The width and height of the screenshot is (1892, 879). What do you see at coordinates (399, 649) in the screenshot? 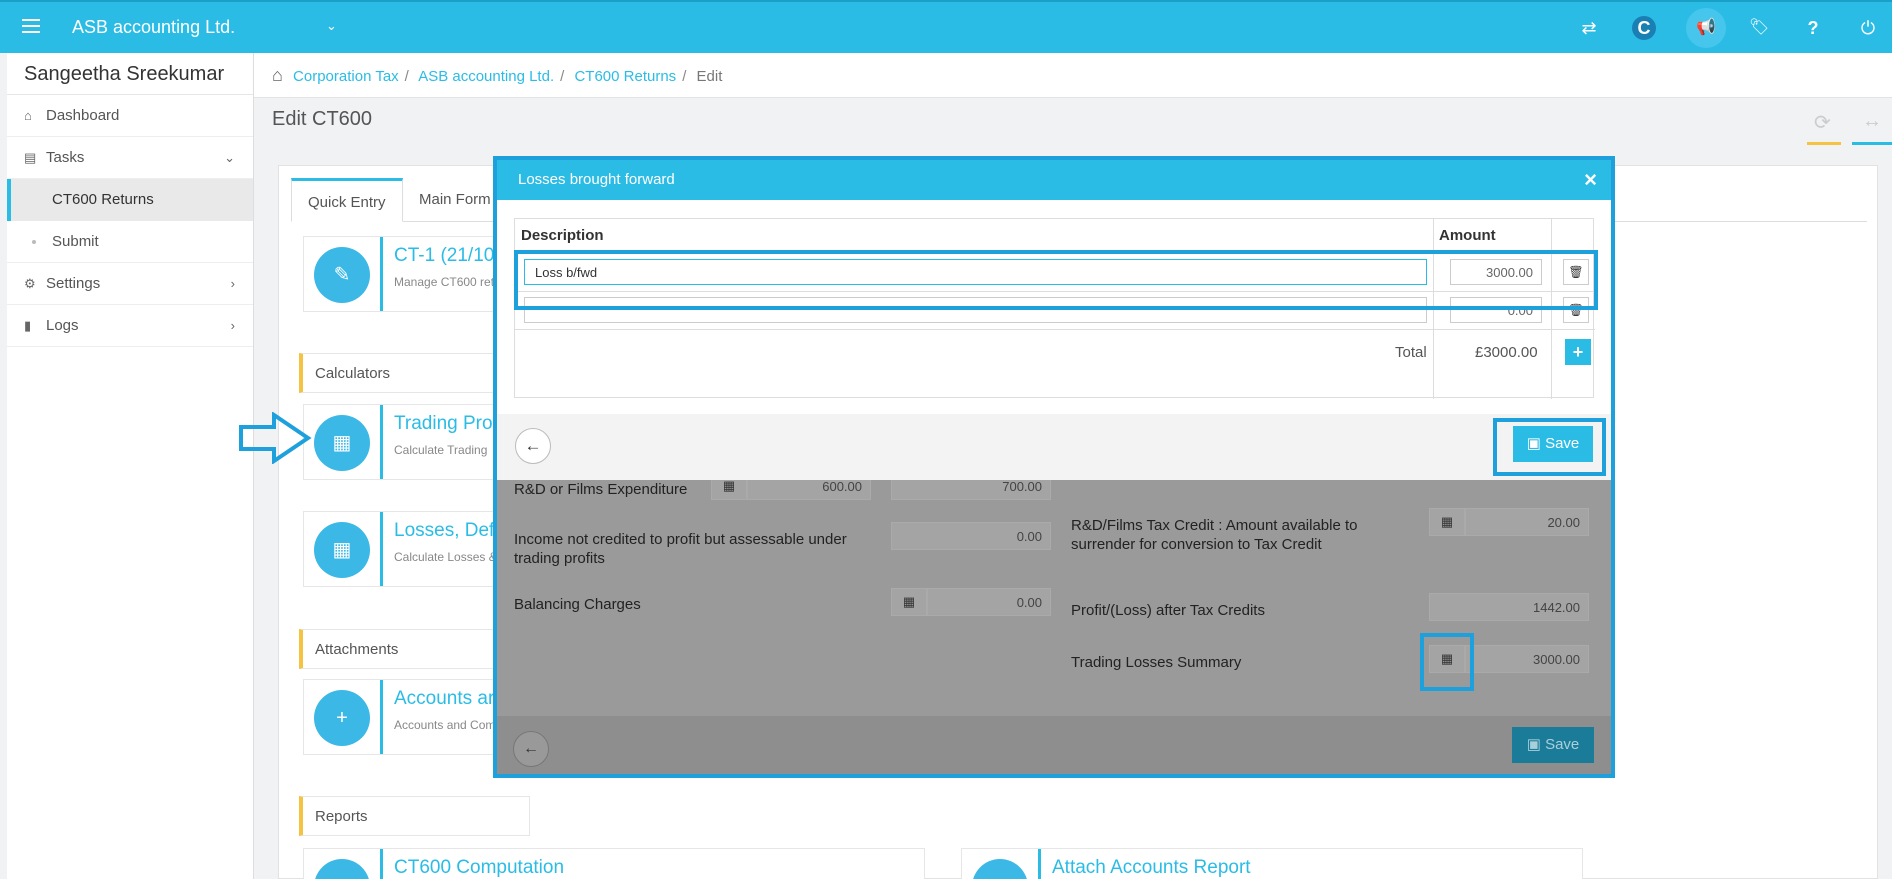
I see `section-attachments: Attachments` at bounding box center [399, 649].